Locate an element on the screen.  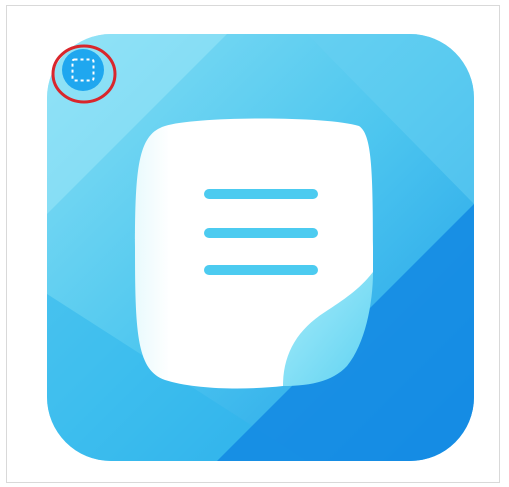
select-region-icon is located at coordinates (84, 74).